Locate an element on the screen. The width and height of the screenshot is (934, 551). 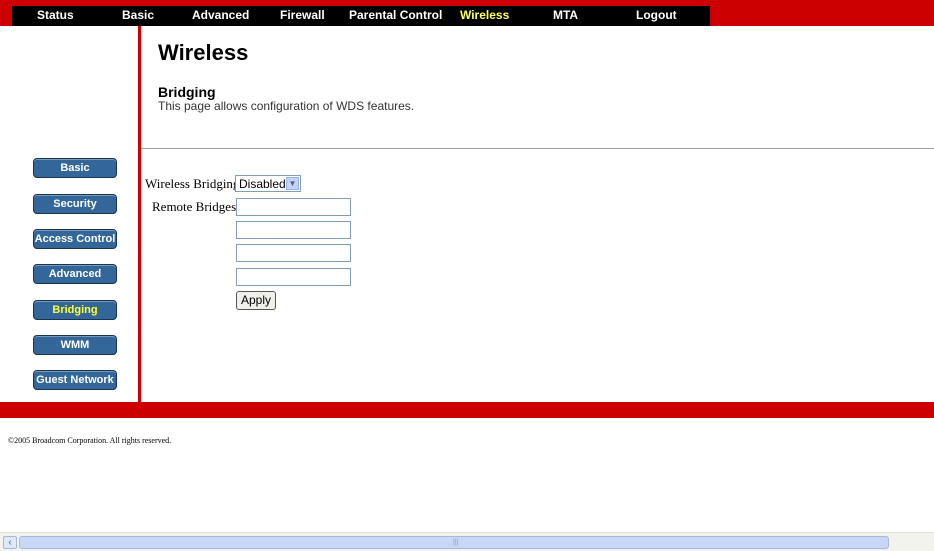
sidebar-item-security: Security is located at coordinates (75, 204).